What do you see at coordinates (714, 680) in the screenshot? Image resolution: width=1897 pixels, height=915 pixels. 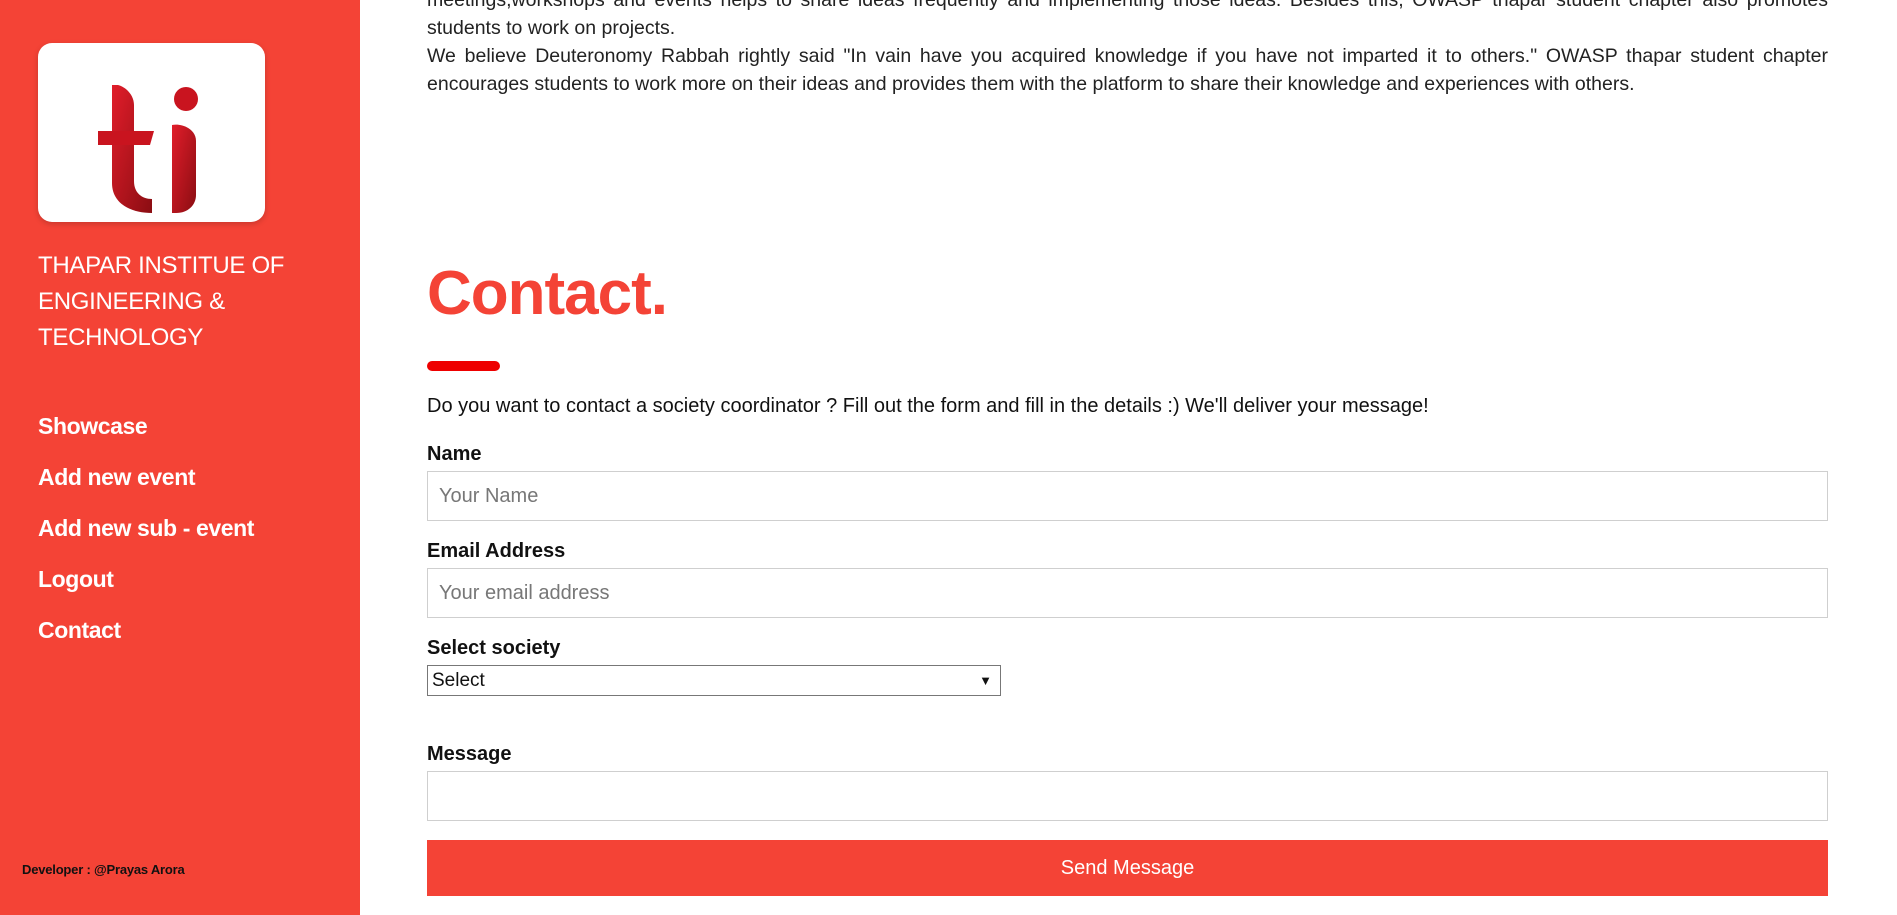 I see `society-select: Select ▼` at bounding box center [714, 680].